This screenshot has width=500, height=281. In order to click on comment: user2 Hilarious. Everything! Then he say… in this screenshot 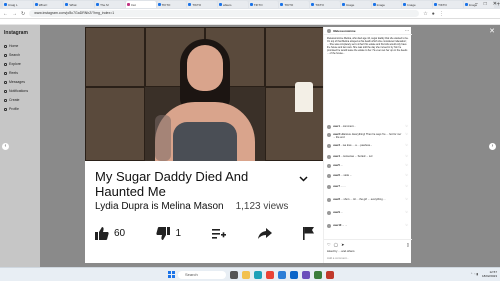, I will do `click(368, 136)`.